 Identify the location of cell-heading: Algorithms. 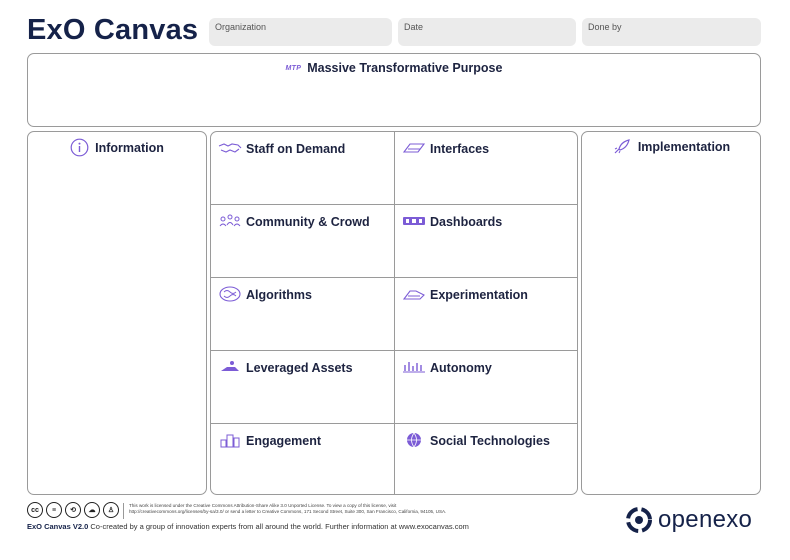
(265, 294).